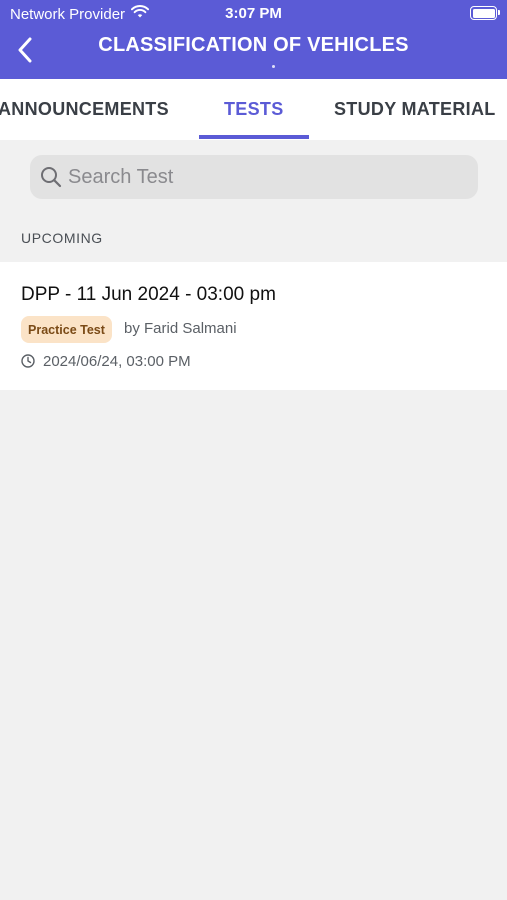  I want to click on battery-icon, so click(485, 13).